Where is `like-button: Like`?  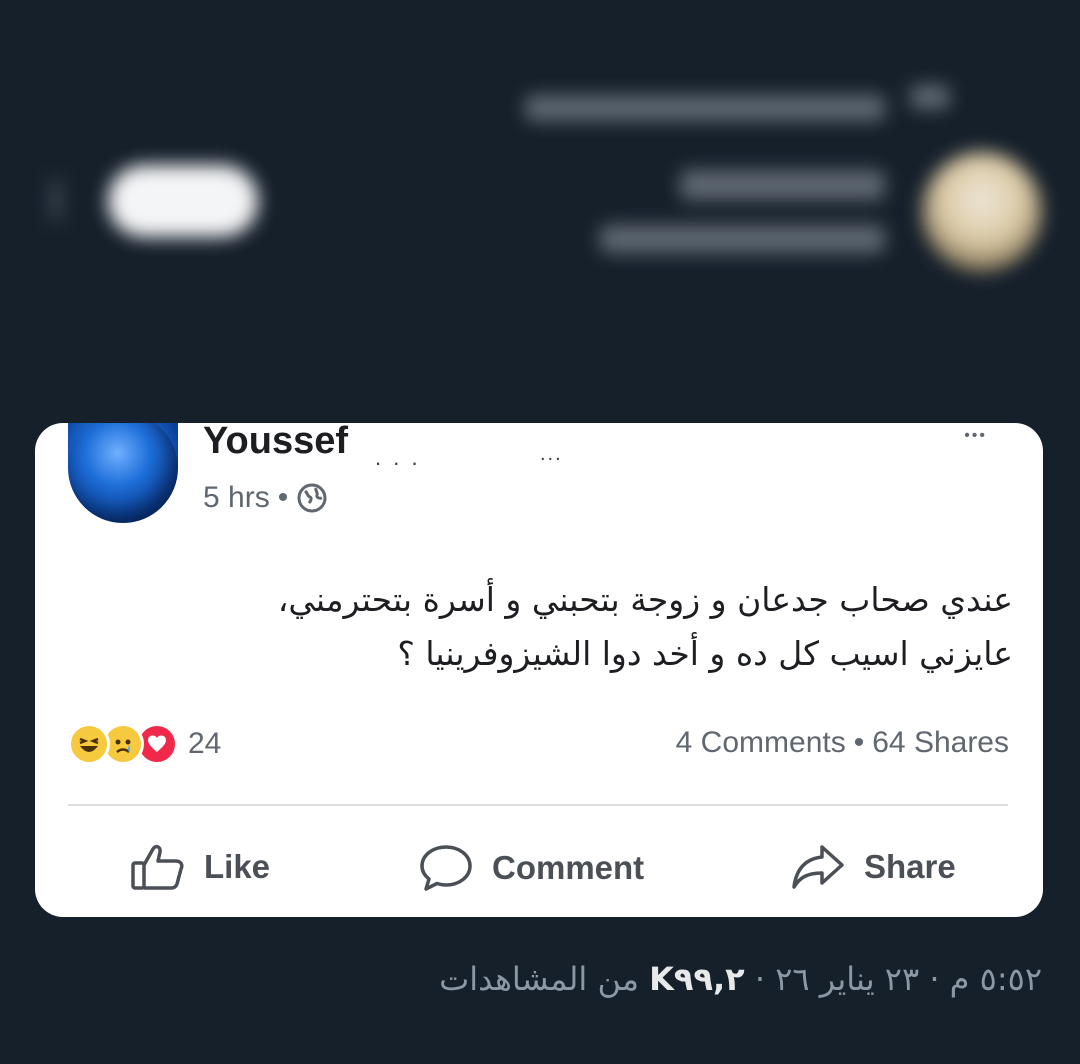 like-button: Like is located at coordinates (200, 867).